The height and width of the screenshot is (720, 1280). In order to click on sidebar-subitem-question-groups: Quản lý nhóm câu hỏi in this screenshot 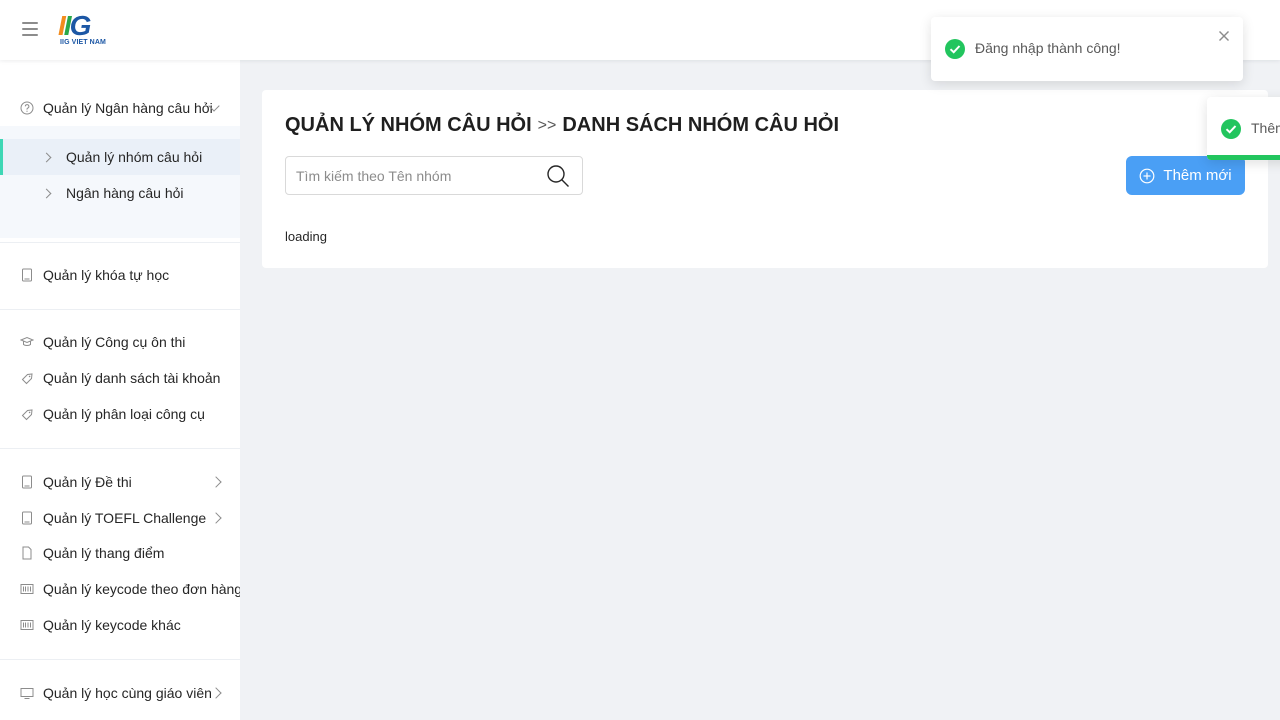, I will do `click(120, 157)`.